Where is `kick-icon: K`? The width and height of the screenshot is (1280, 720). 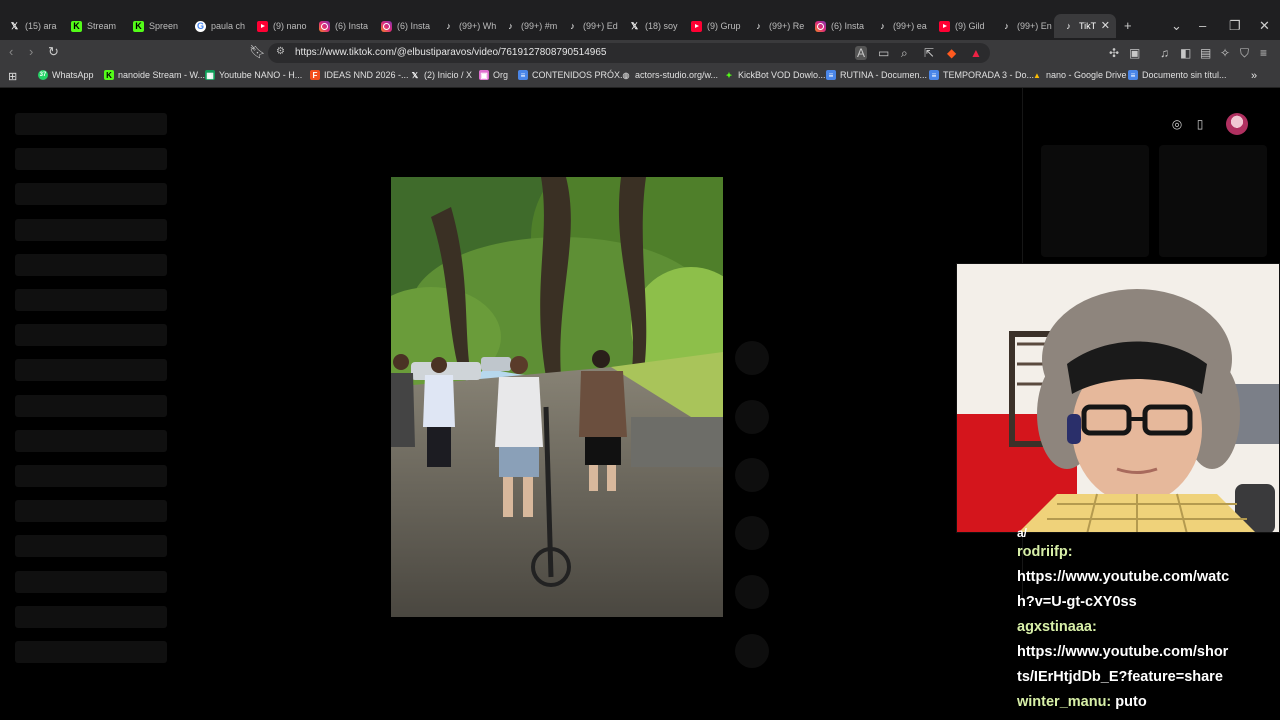 kick-icon: K is located at coordinates (76, 26).